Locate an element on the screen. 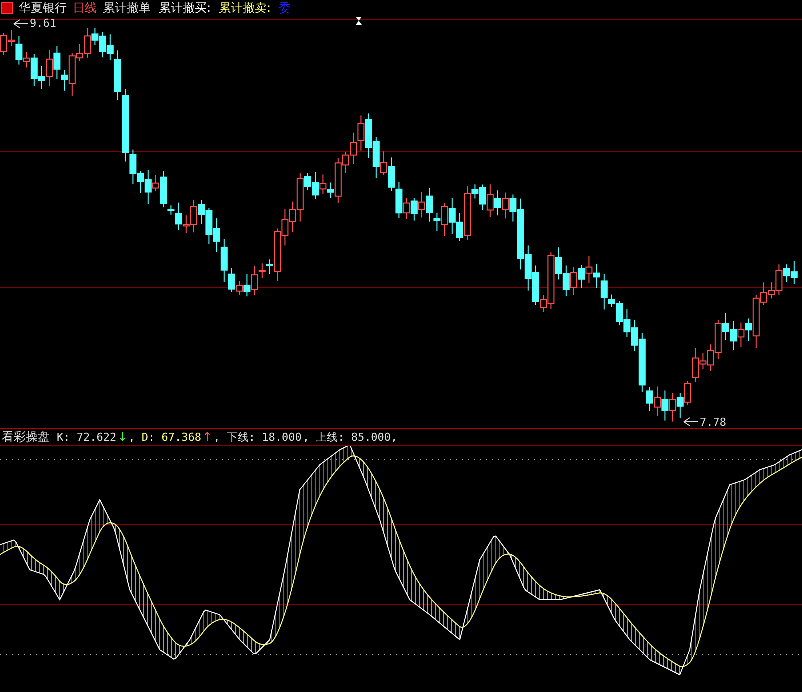  legend-text: 华夏银行 is located at coordinates (43, 8).